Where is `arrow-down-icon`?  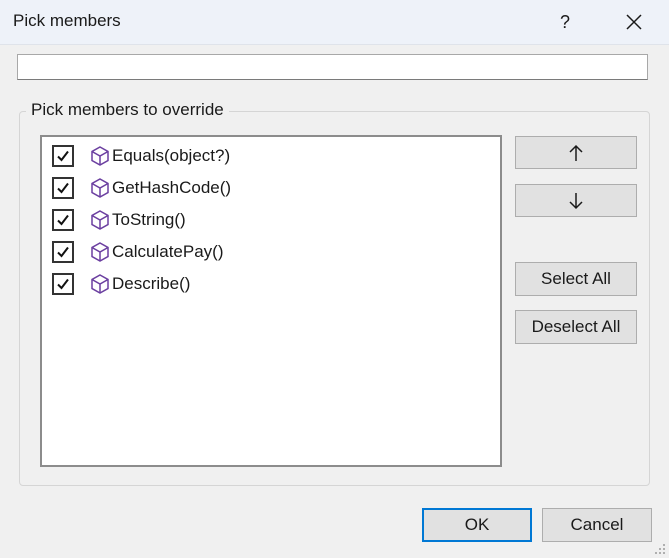
arrow-down-icon is located at coordinates (576, 201).